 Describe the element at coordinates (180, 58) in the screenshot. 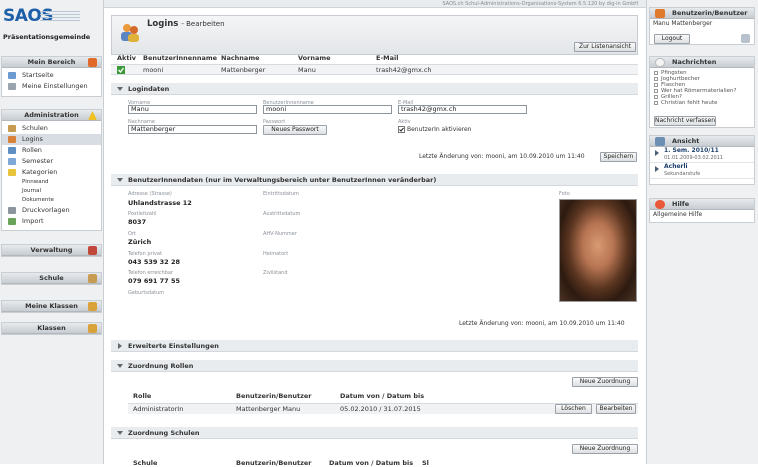

I see `col-username: BenutzerInnenname` at that location.